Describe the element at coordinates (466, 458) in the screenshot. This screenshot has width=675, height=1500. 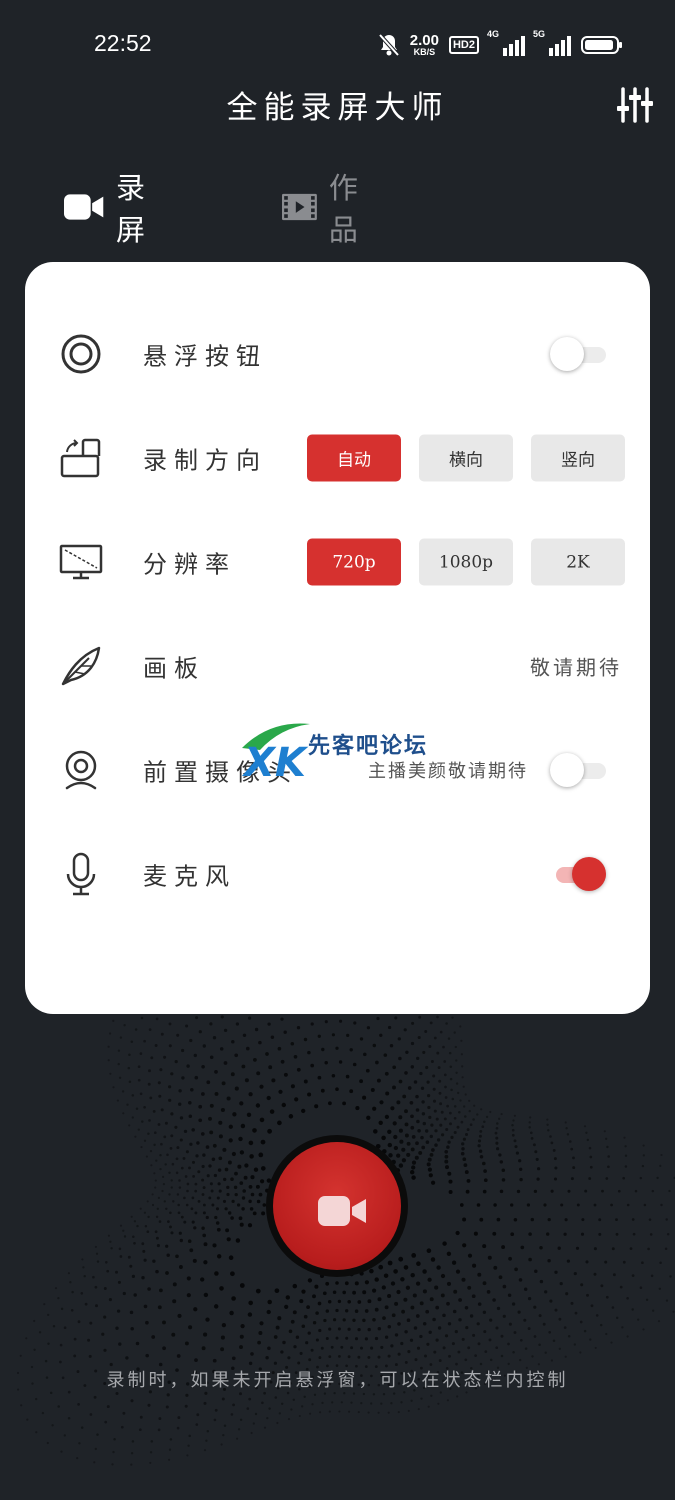
I see `orientation-option-landscape: 横向` at that location.